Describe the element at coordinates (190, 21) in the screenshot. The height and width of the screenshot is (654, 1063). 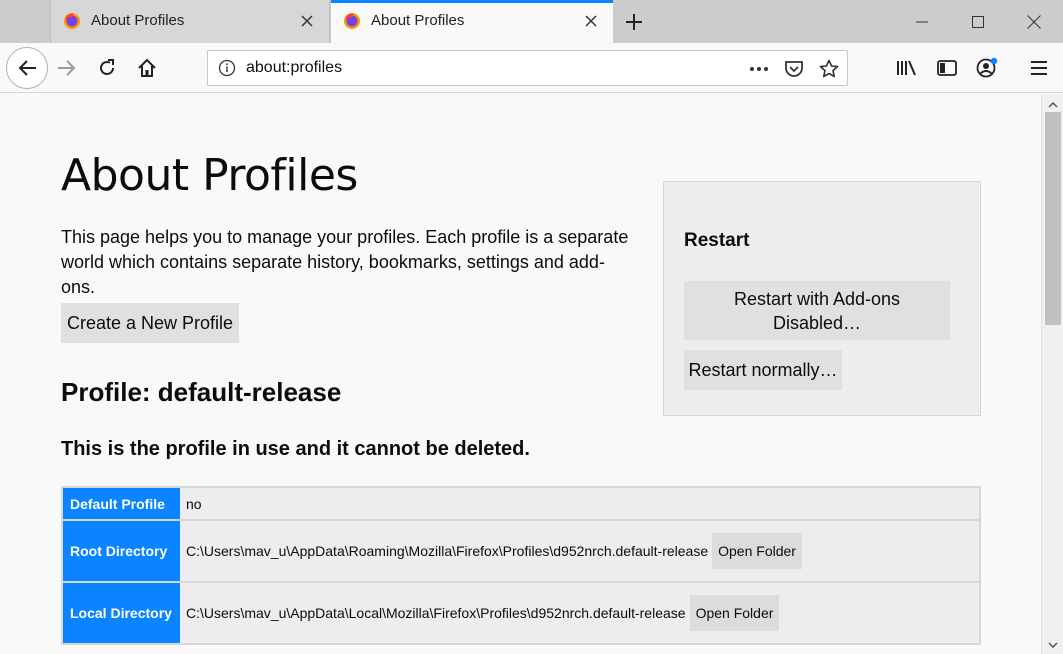
I see `tab-about-profiles-1: About Profiles` at that location.